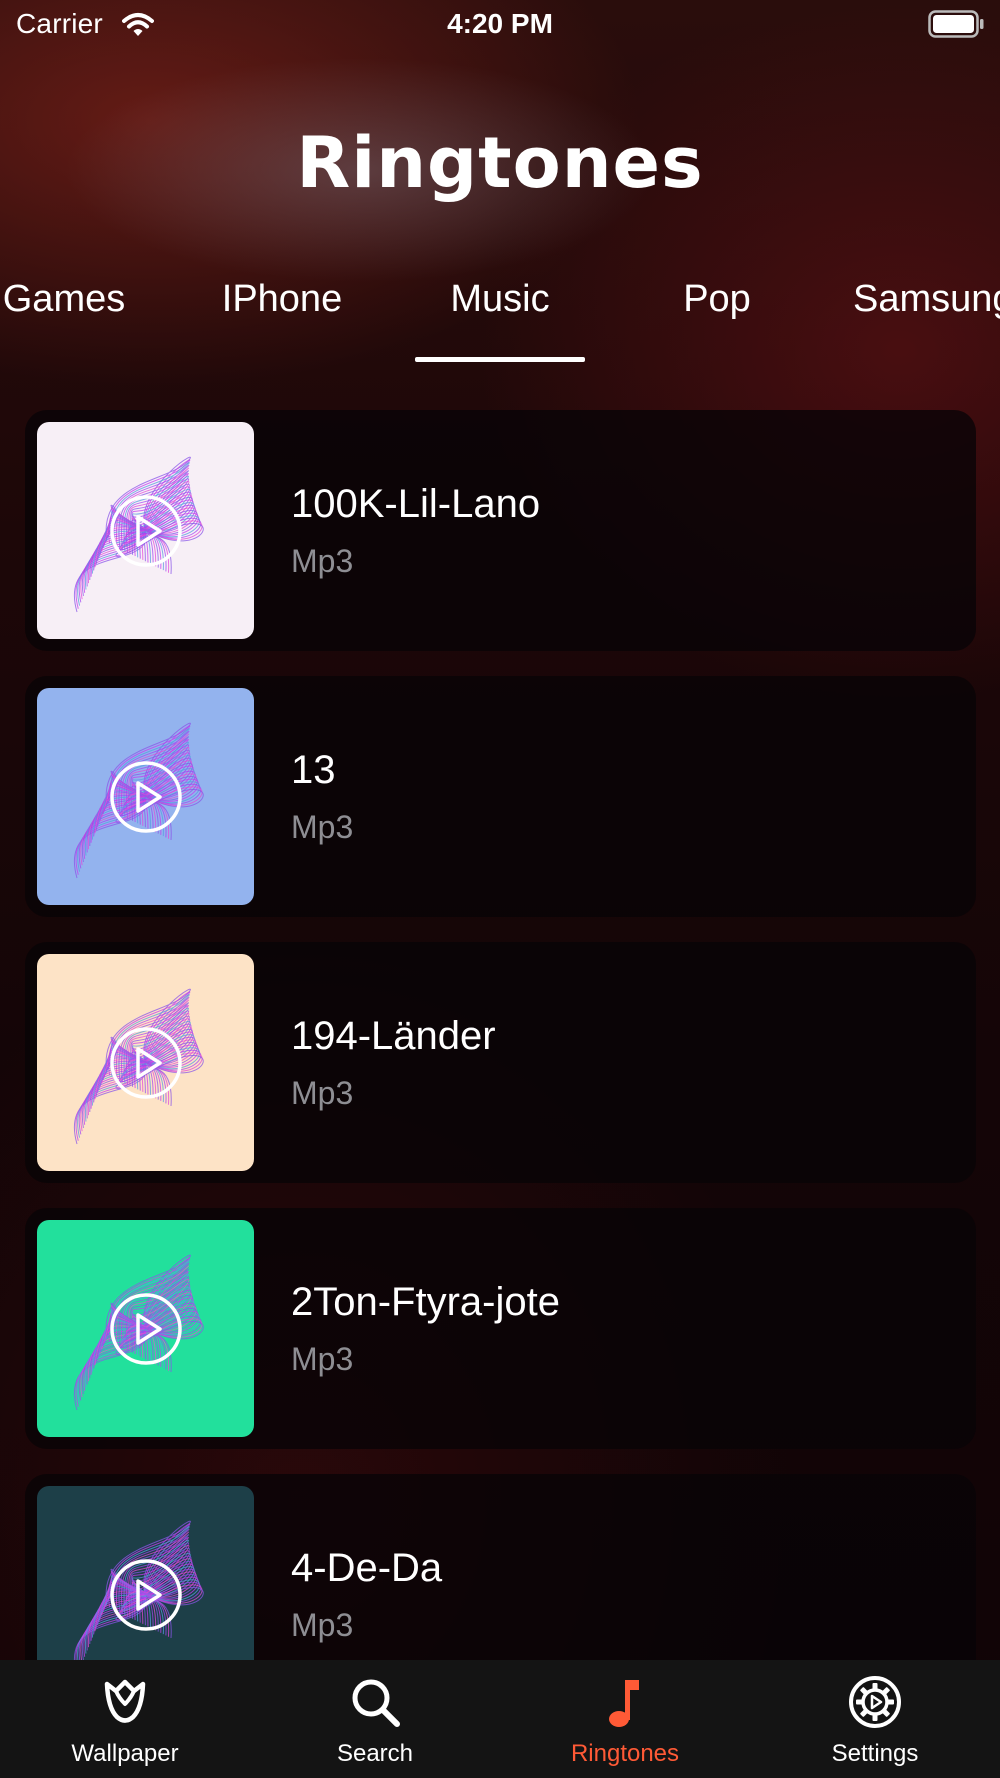 Image resolution: width=1000 pixels, height=1778 pixels. I want to click on page-title: Ringtones, so click(500, 163).